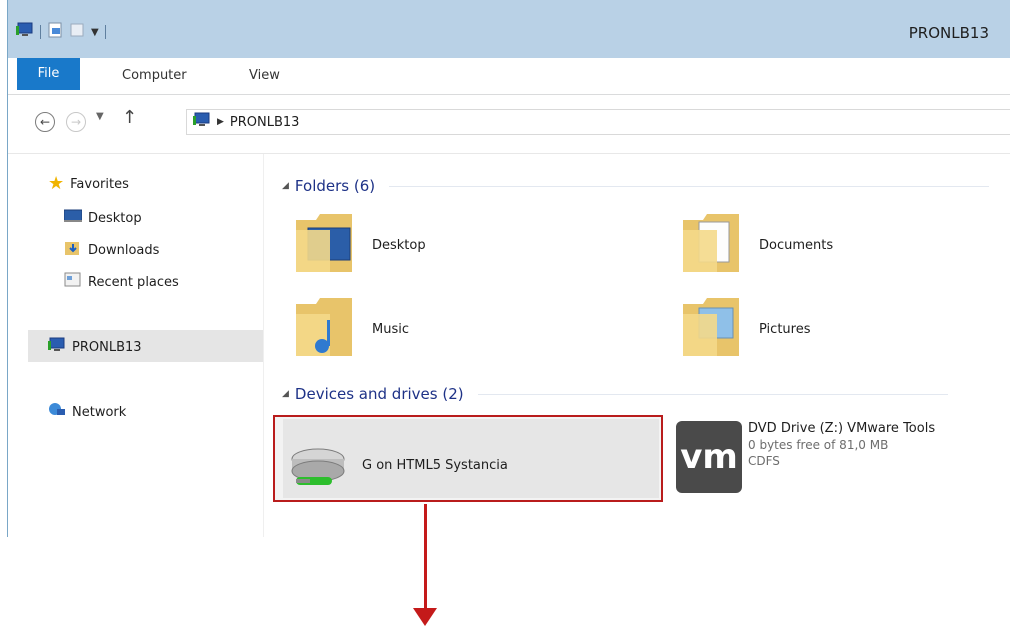  I want to click on network-drive-icon, so click(318, 465).